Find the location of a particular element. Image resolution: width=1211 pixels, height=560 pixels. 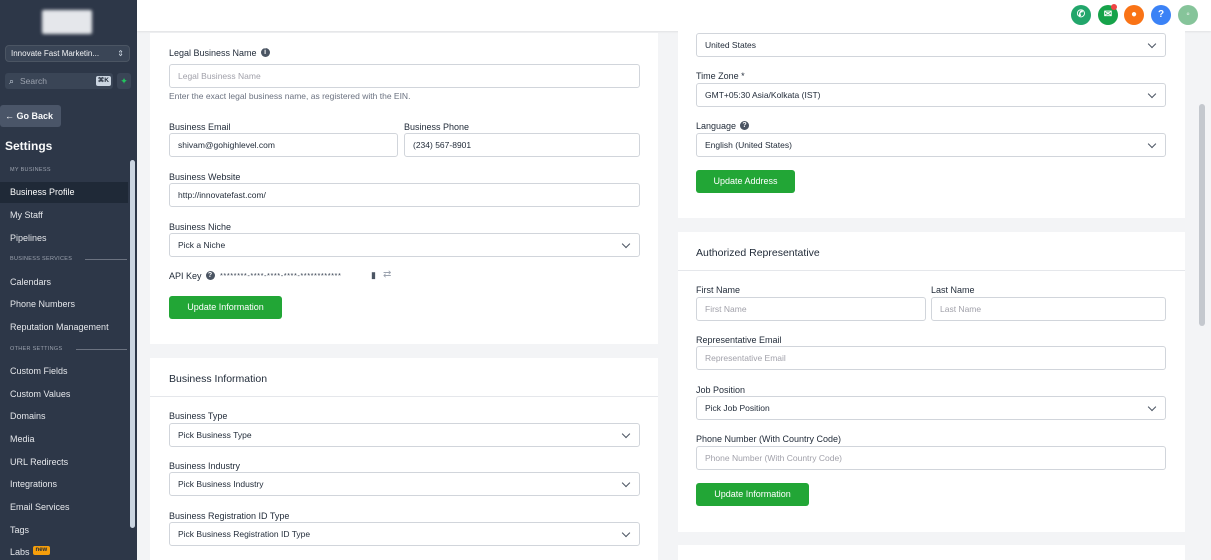

business-niche-value: Pick a Niche is located at coordinates (202, 245).